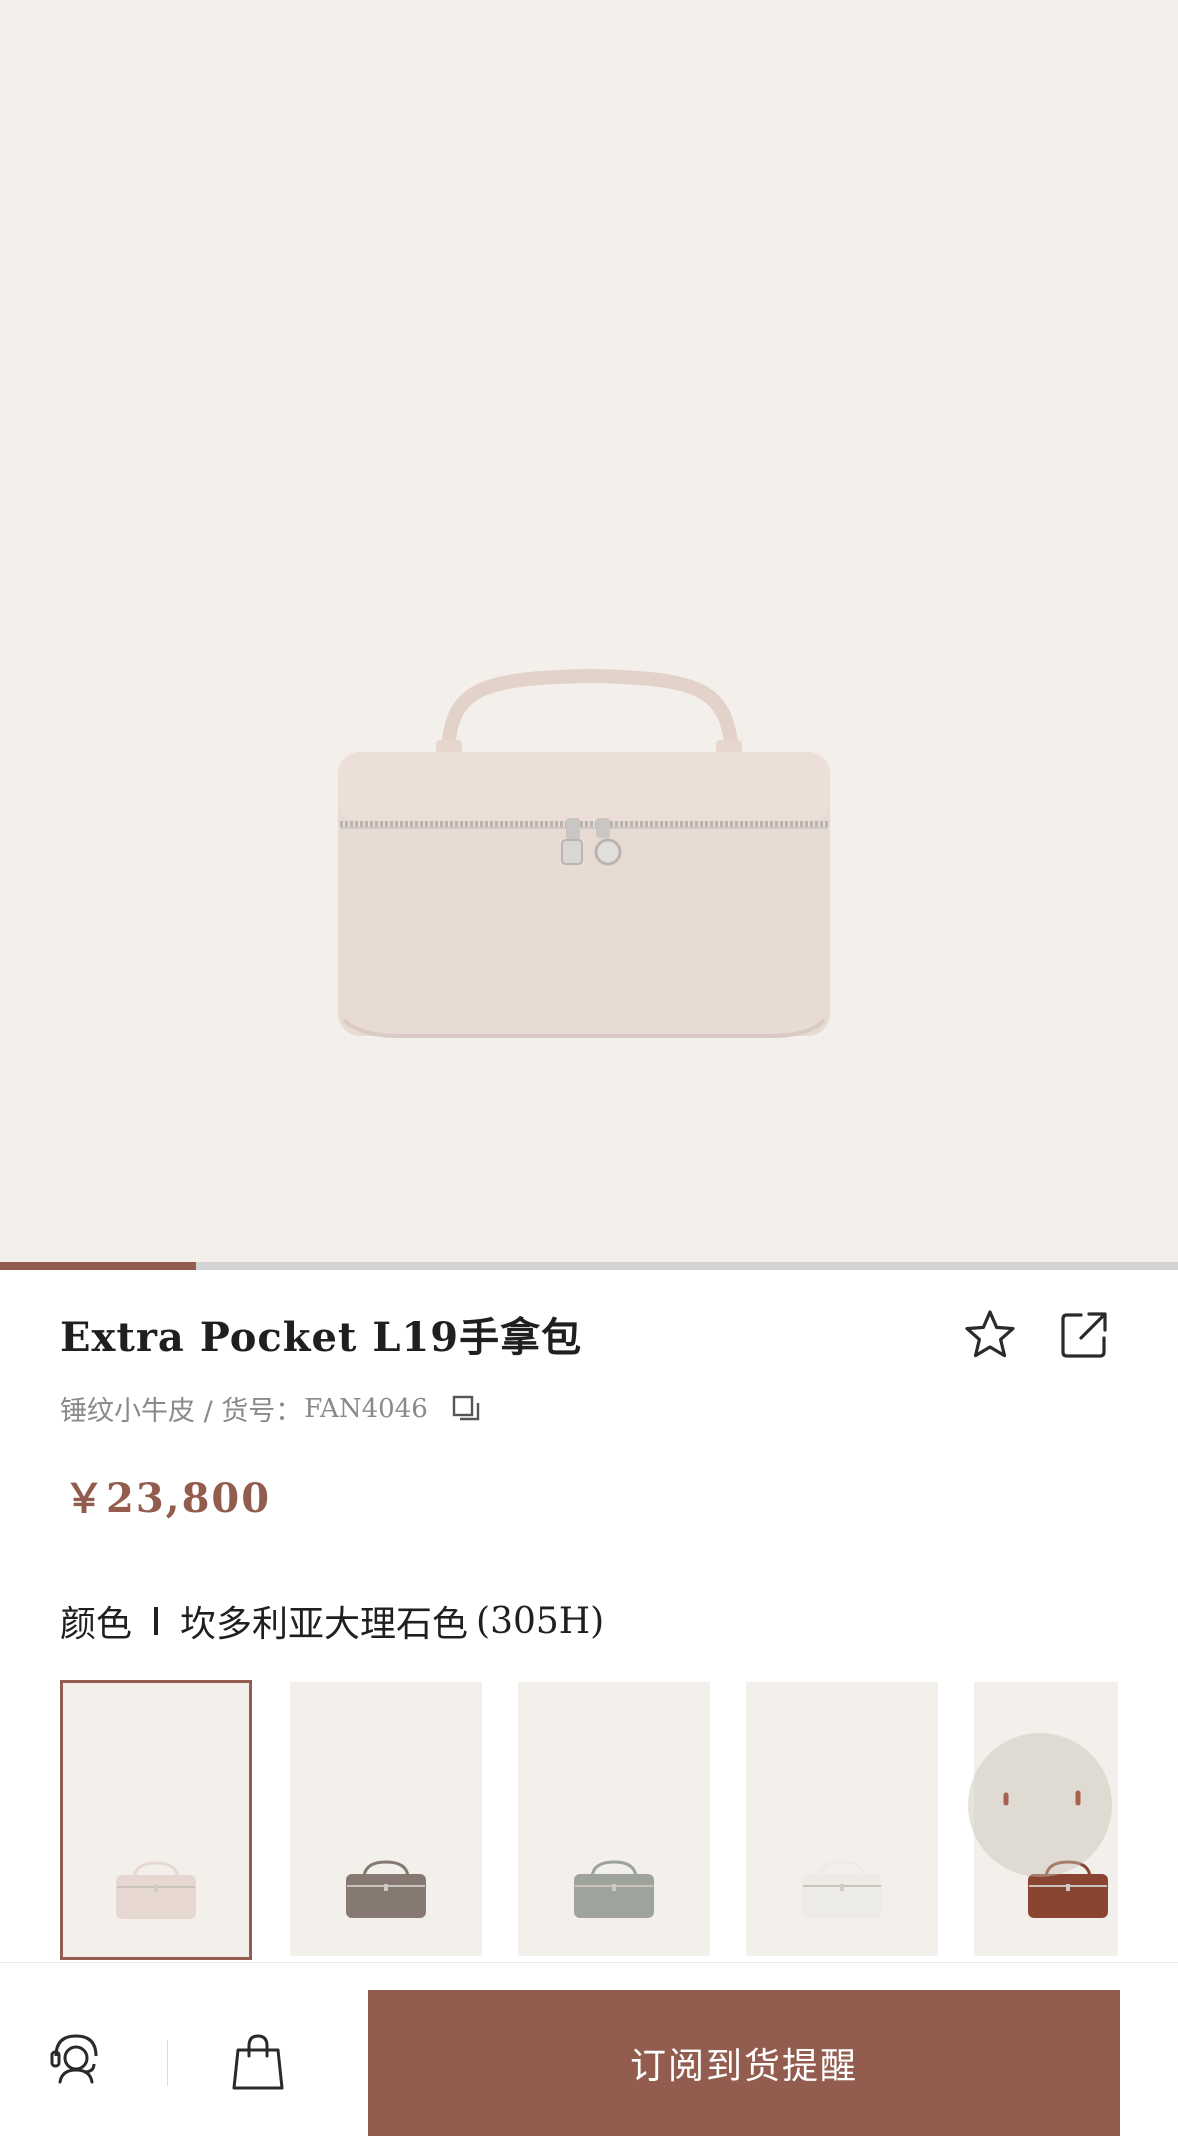 The width and height of the screenshot is (1178, 2151). What do you see at coordinates (96, 1624) in the screenshot?
I see `color-label: 颜色` at bounding box center [96, 1624].